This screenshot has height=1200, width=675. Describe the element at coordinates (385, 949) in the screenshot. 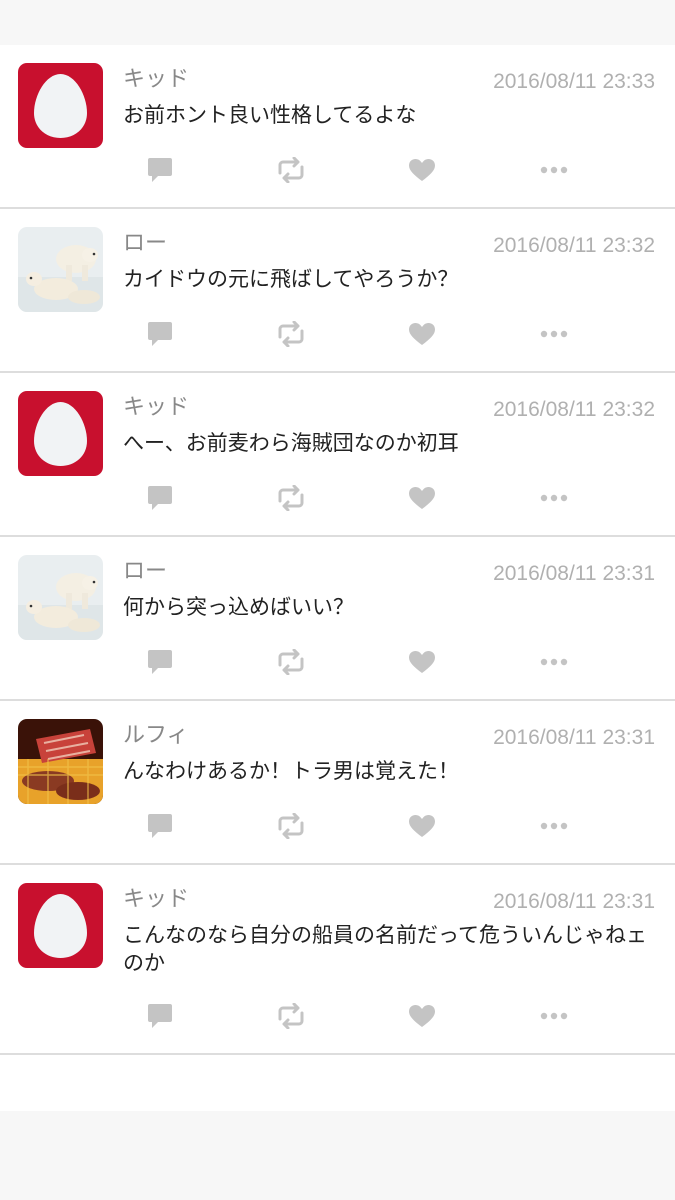

I see `tweet-text: こんなのなら自分の船員の名前だって危ういんじゃねェのか` at that location.